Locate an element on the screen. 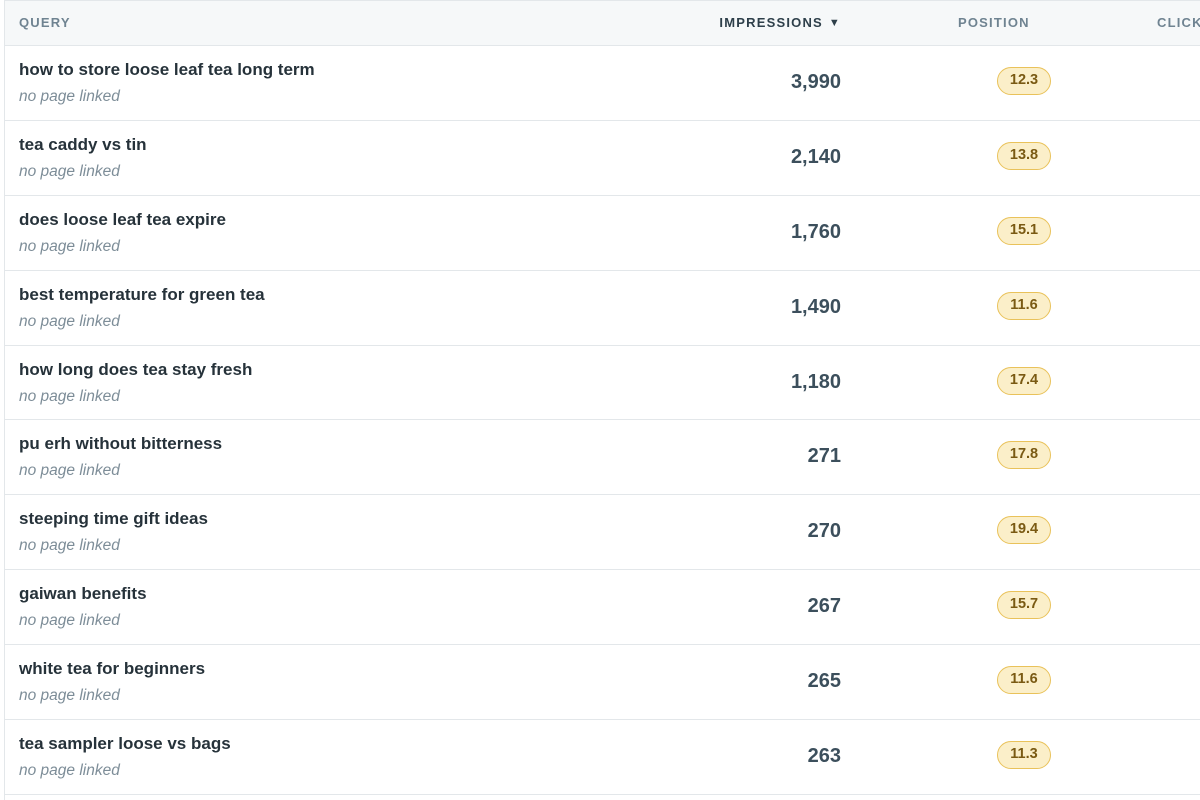 The width and height of the screenshot is (1200, 800). impressions-value: 3,990 is located at coordinates (815, 82).